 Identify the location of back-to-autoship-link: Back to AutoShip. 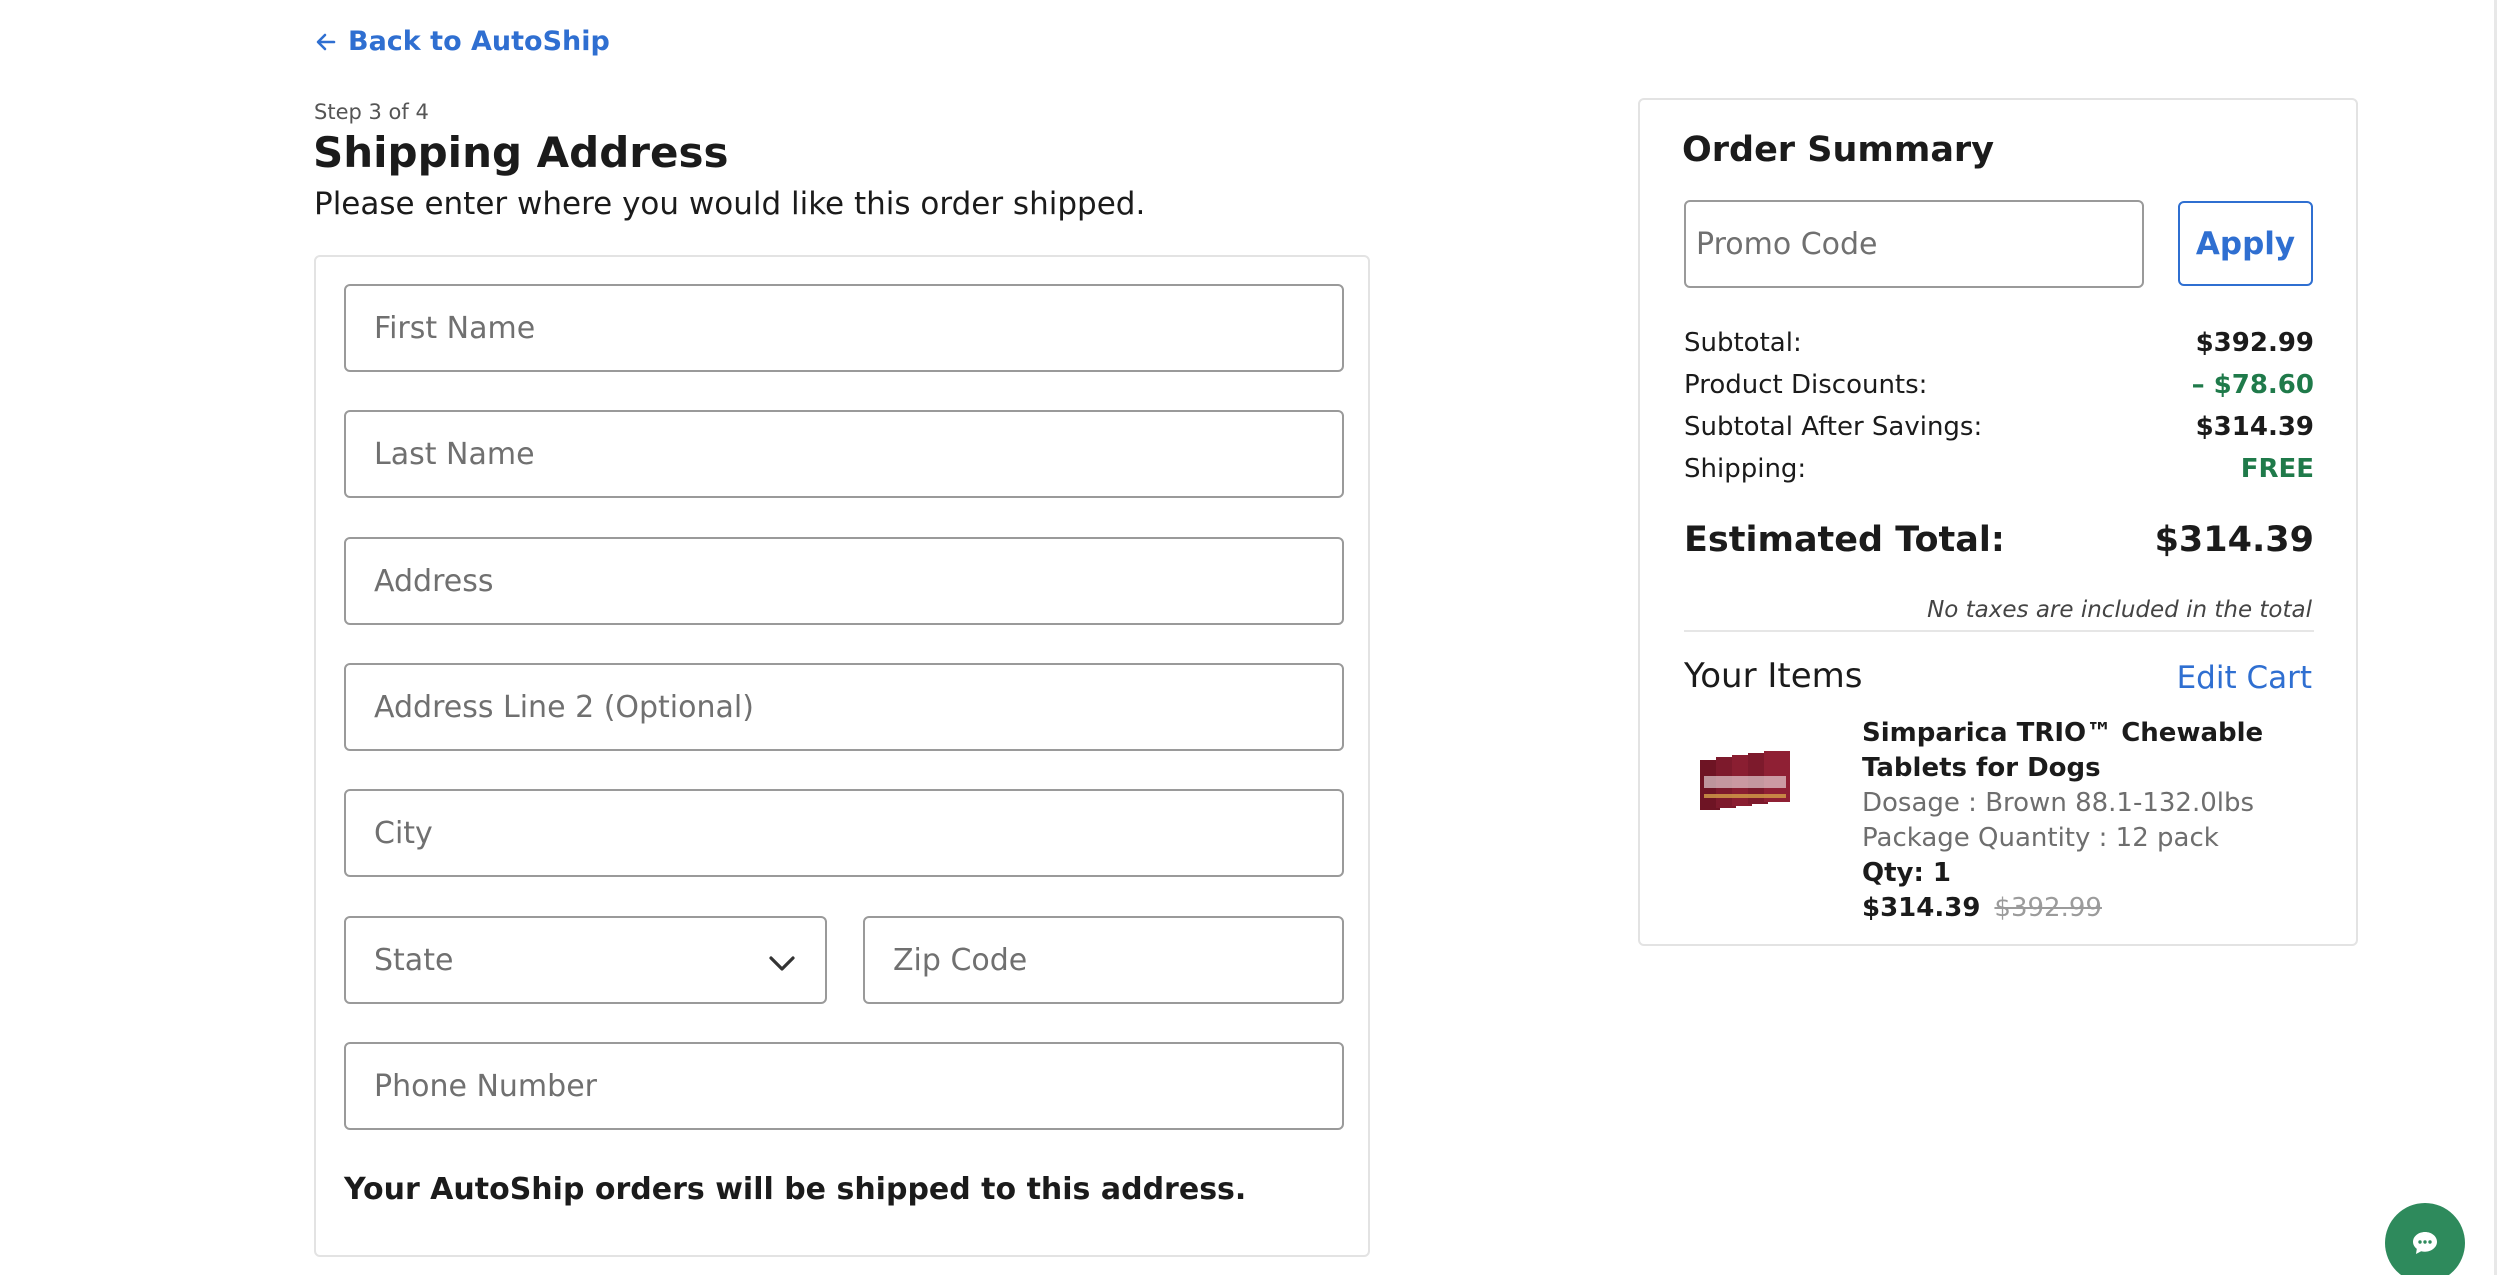
(462, 41).